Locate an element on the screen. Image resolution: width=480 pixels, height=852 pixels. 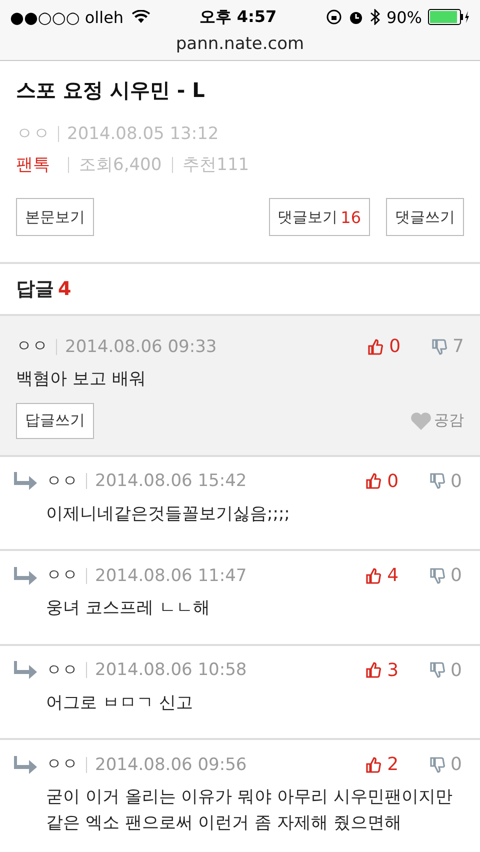
comment-date: 2014.08.06 09:56 is located at coordinates (171, 764).